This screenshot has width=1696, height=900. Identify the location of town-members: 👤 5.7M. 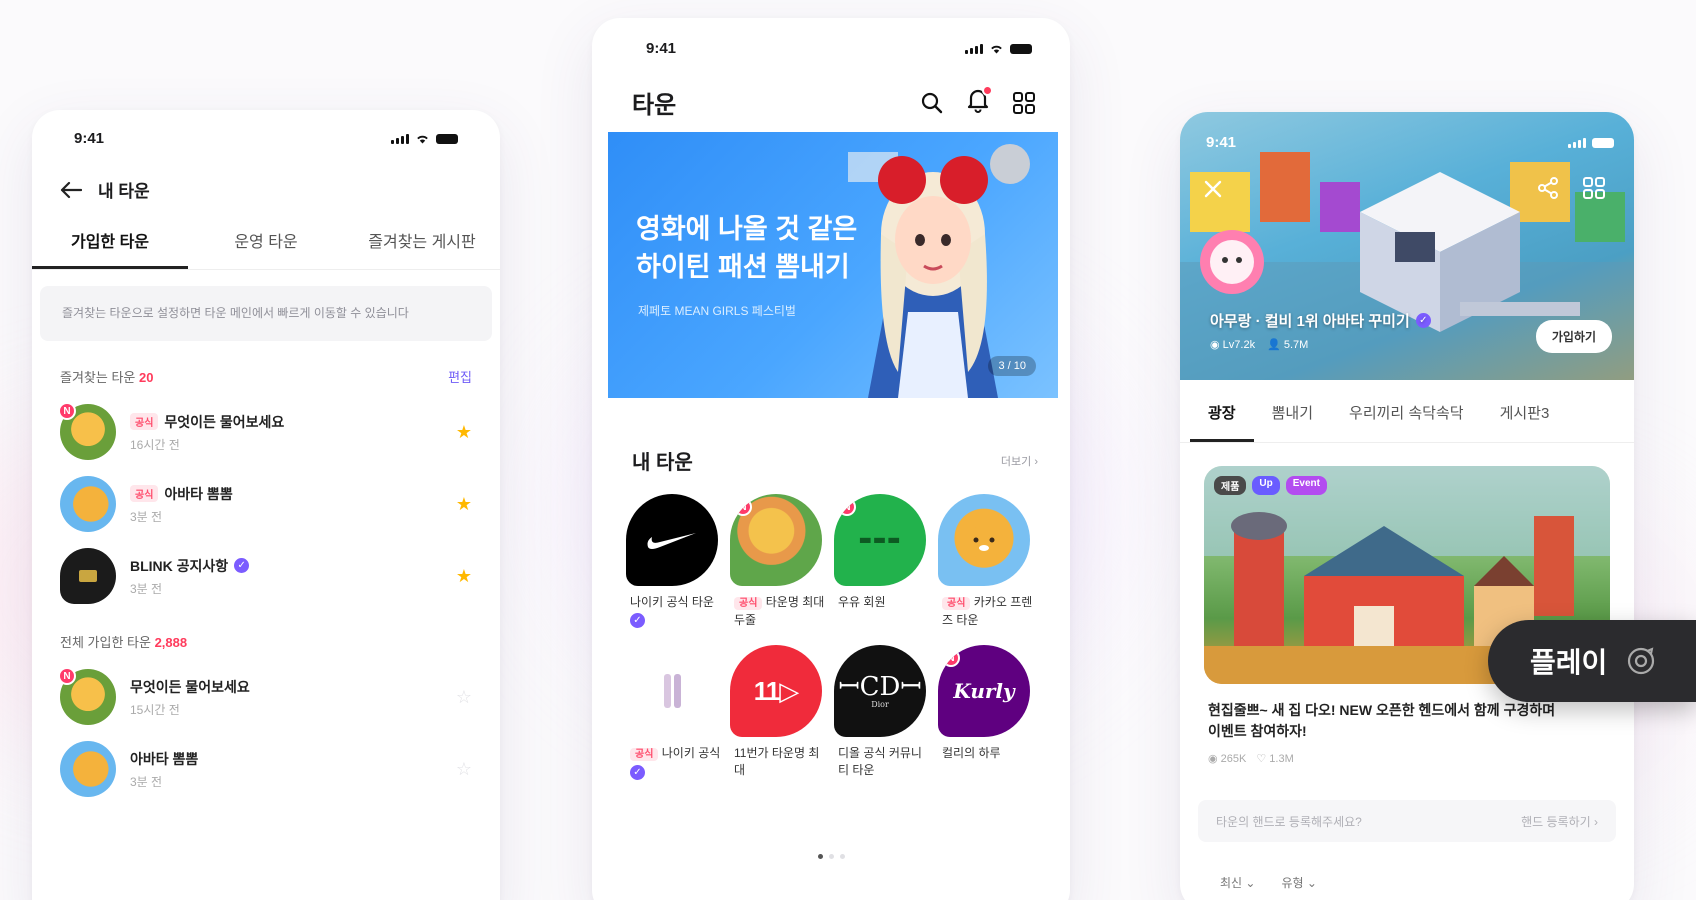
(1288, 345).